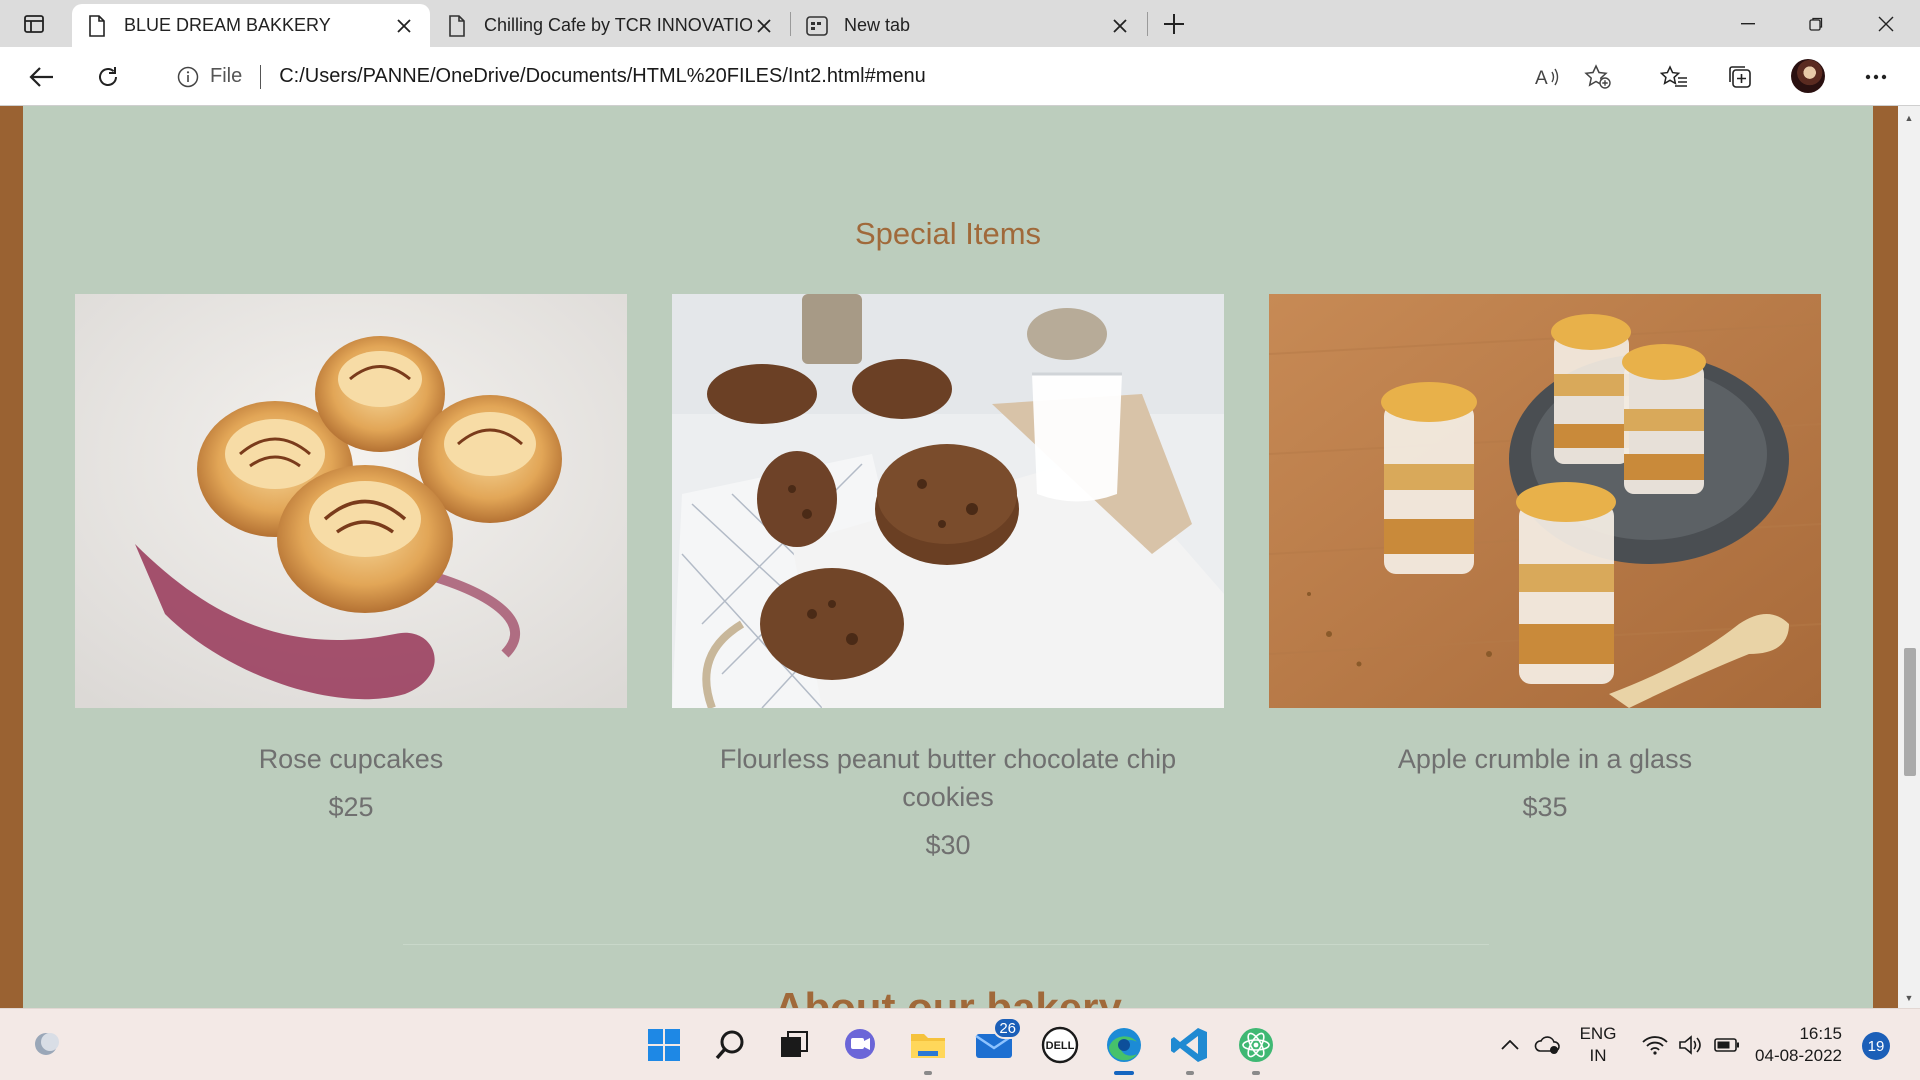  Describe the element at coordinates (928, 1046) in the screenshot. I see `folder-icon` at that location.